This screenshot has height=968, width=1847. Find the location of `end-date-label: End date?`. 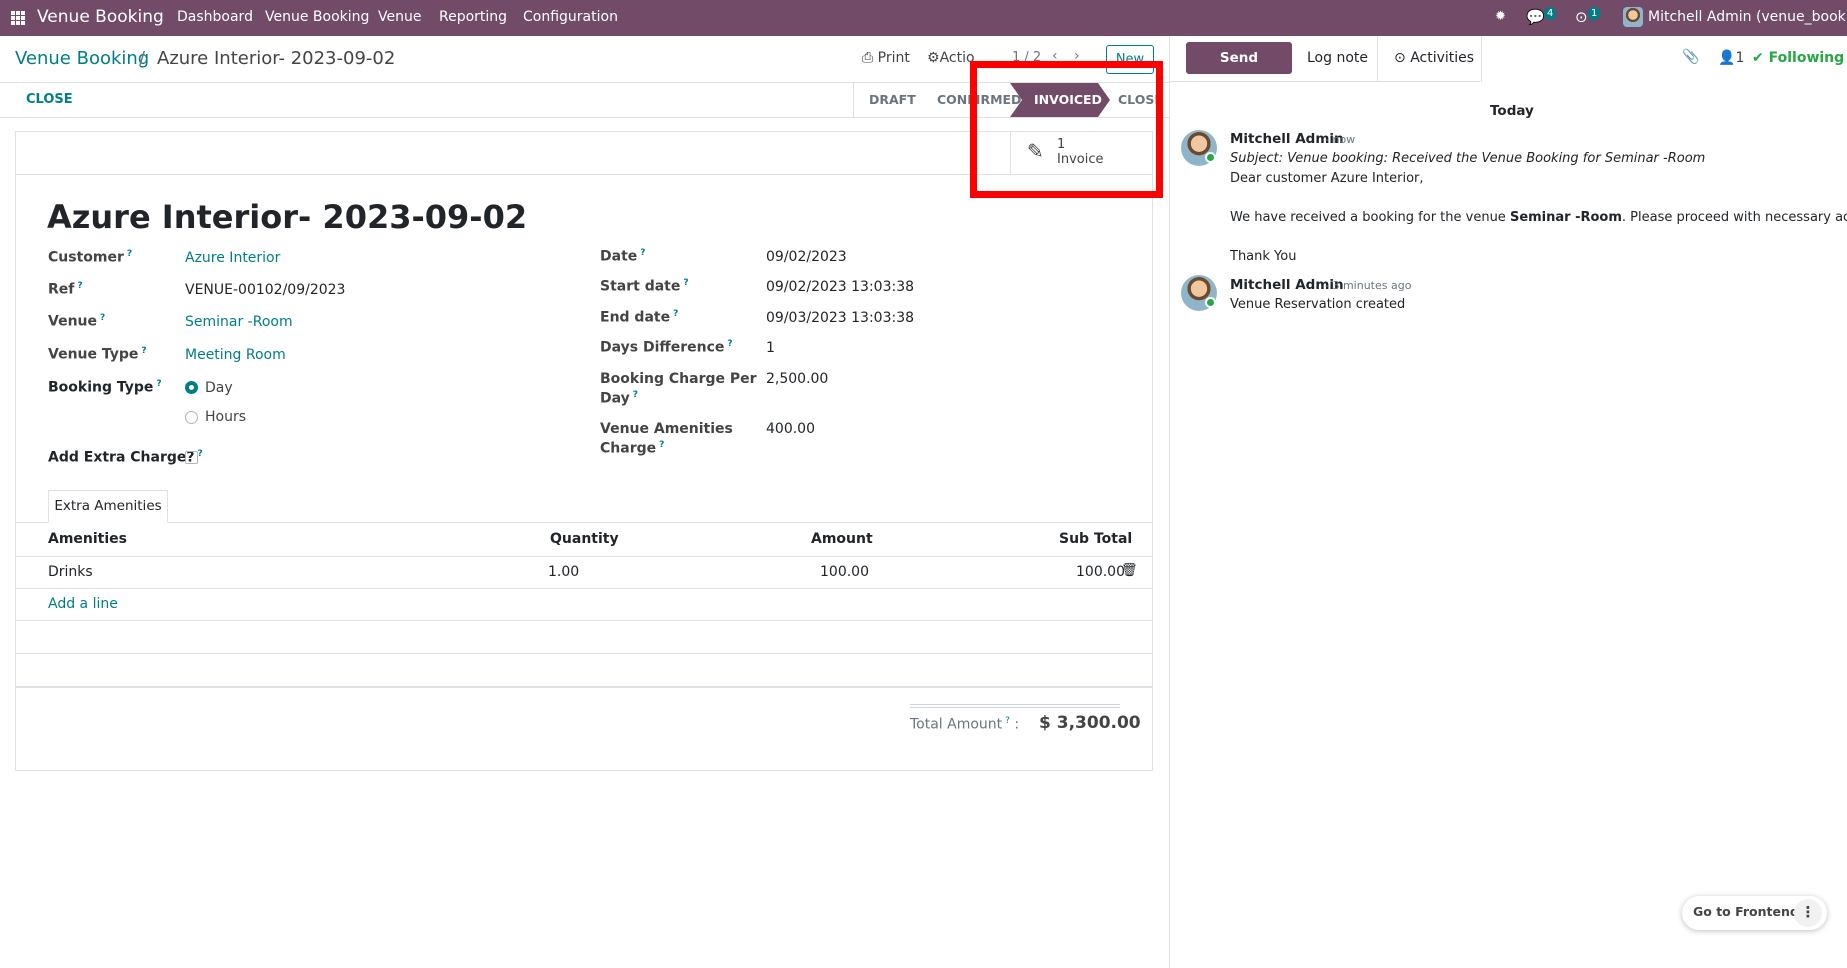

end-date-label: End date? is located at coordinates (639, 317).